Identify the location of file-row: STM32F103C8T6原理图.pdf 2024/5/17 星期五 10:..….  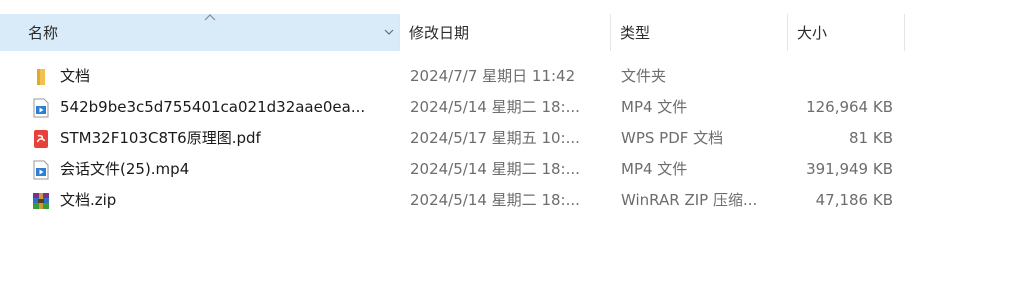
(512, 138).